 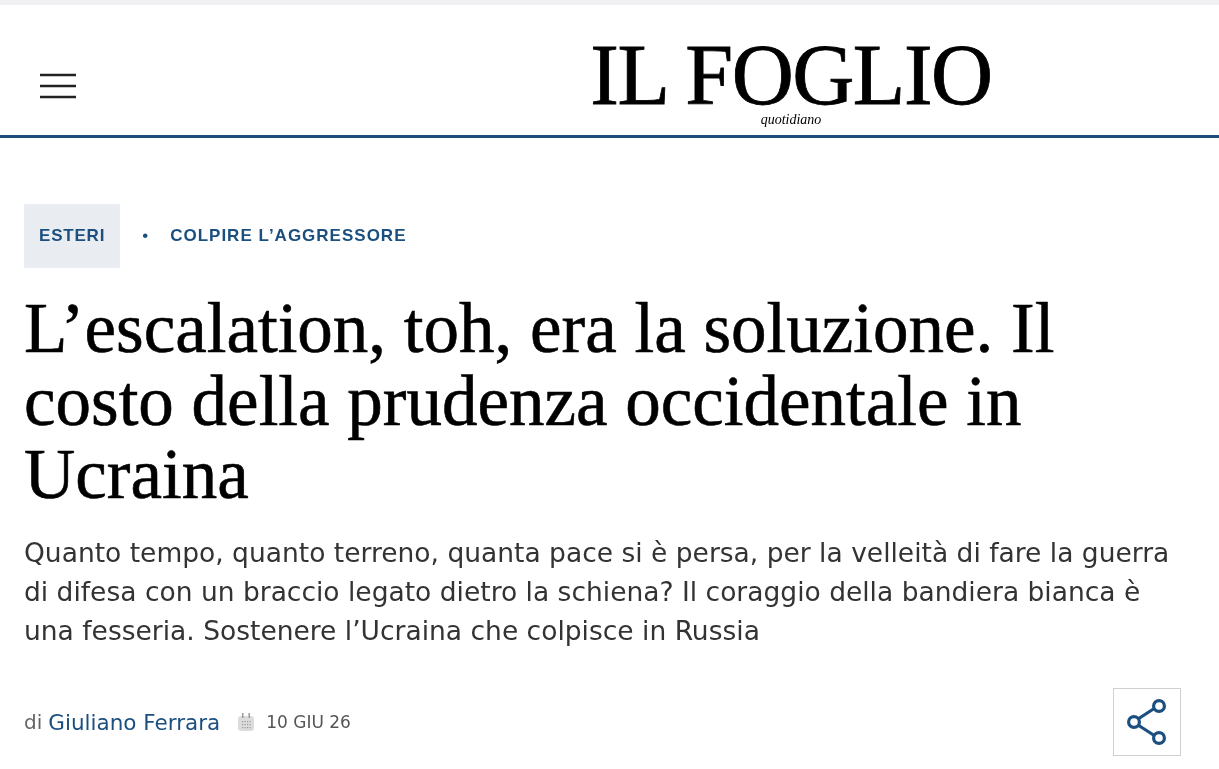 I want to click on share-button, so click(x=1147, y=722).